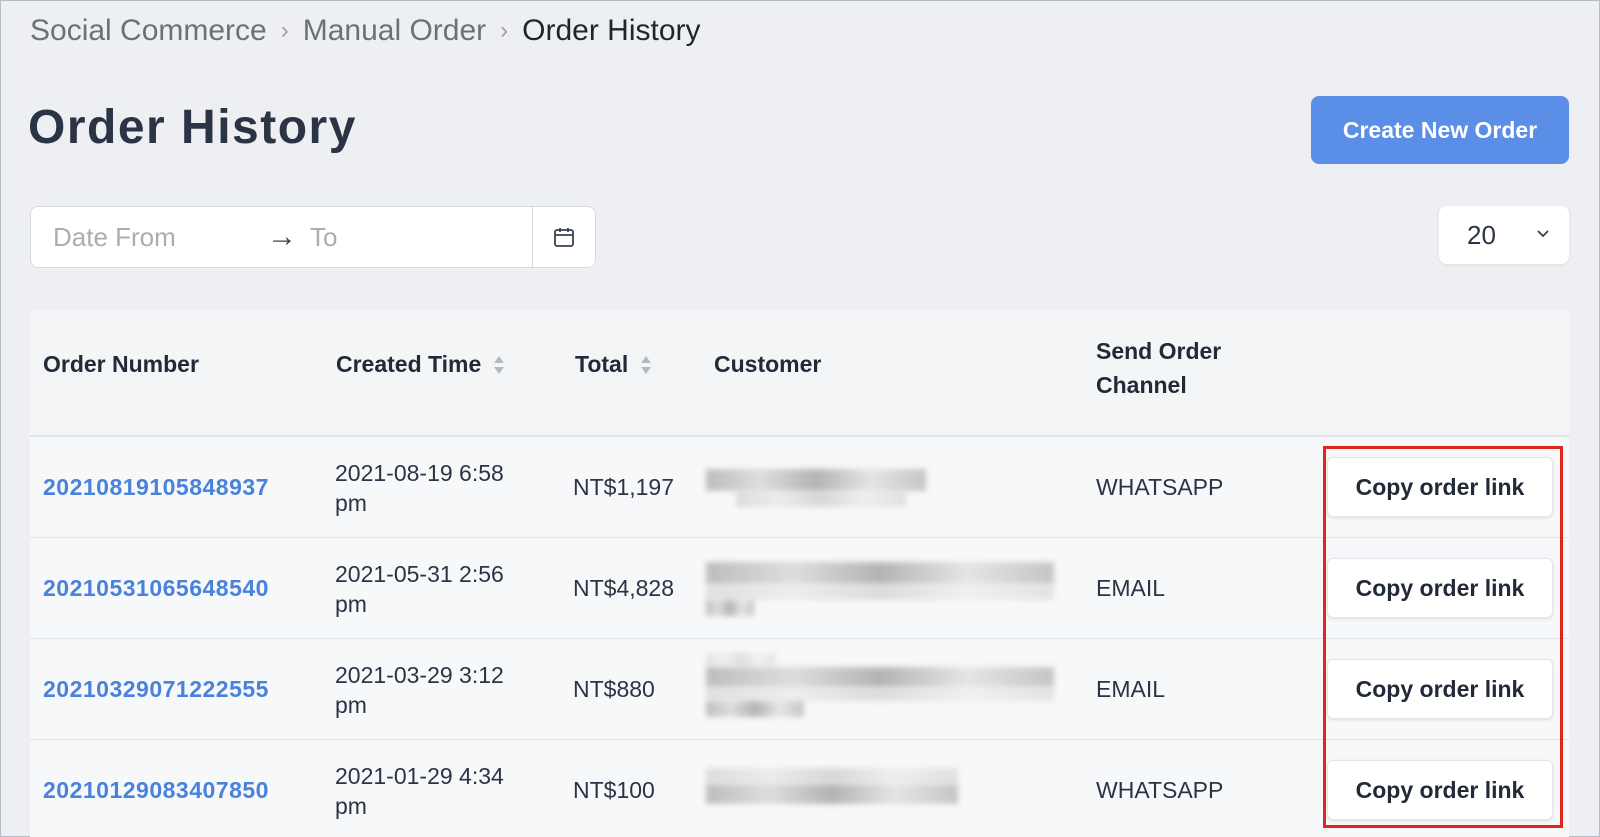 The image size is (1600, 837). What do you see at coordinates (1141, 385) in the screenshot?
I see `column-channel-line2: Channel` at bounding box center [1141, 385].